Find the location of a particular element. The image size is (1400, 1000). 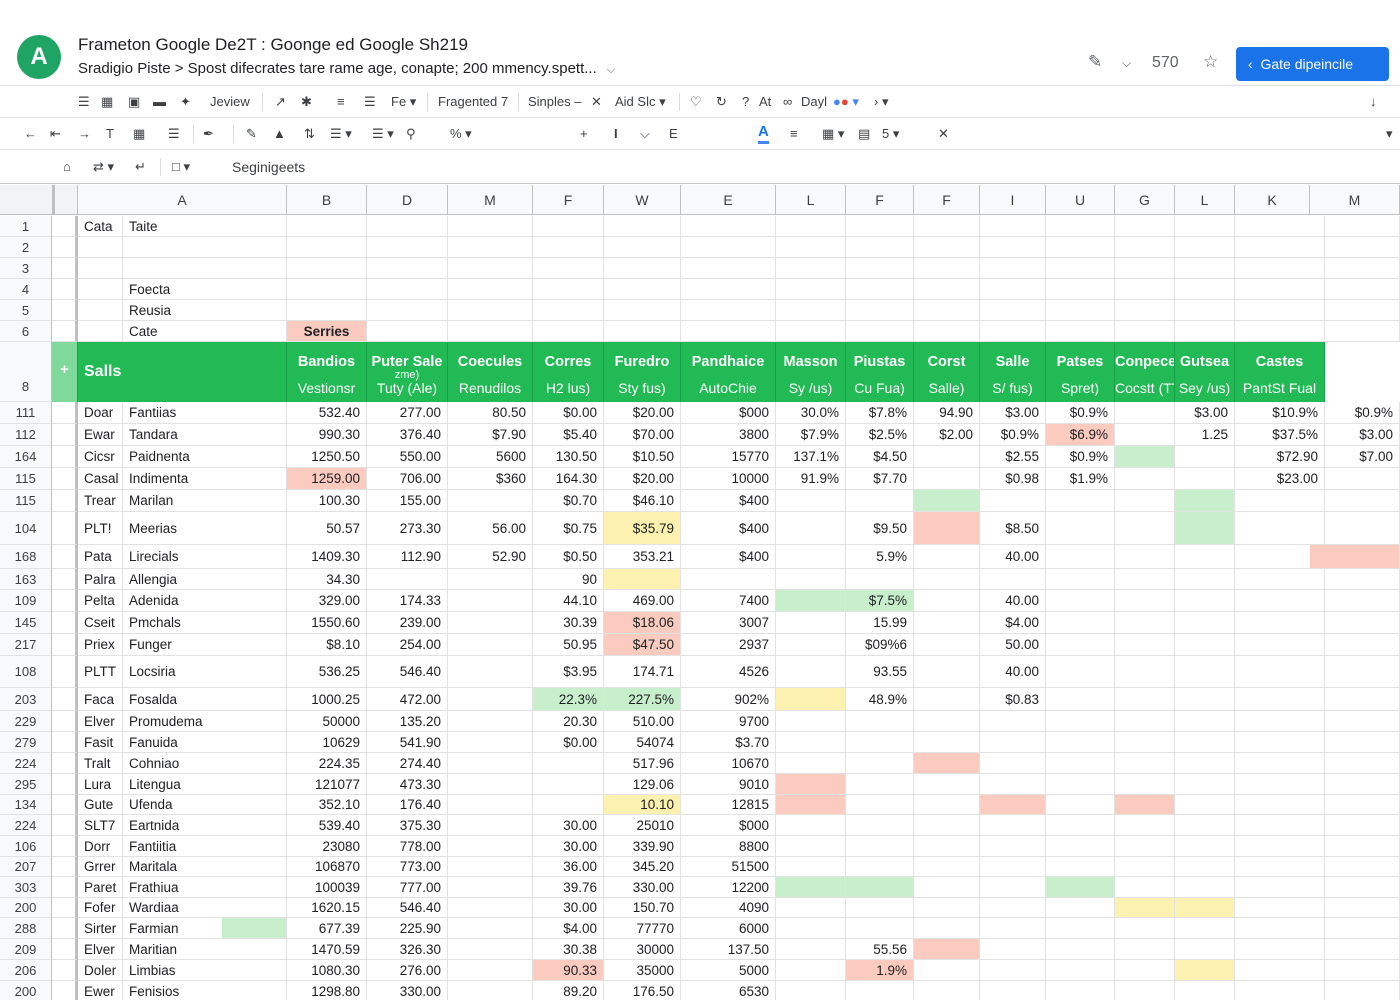

table-cell: 330.00 is located at coordinates (642, 887).